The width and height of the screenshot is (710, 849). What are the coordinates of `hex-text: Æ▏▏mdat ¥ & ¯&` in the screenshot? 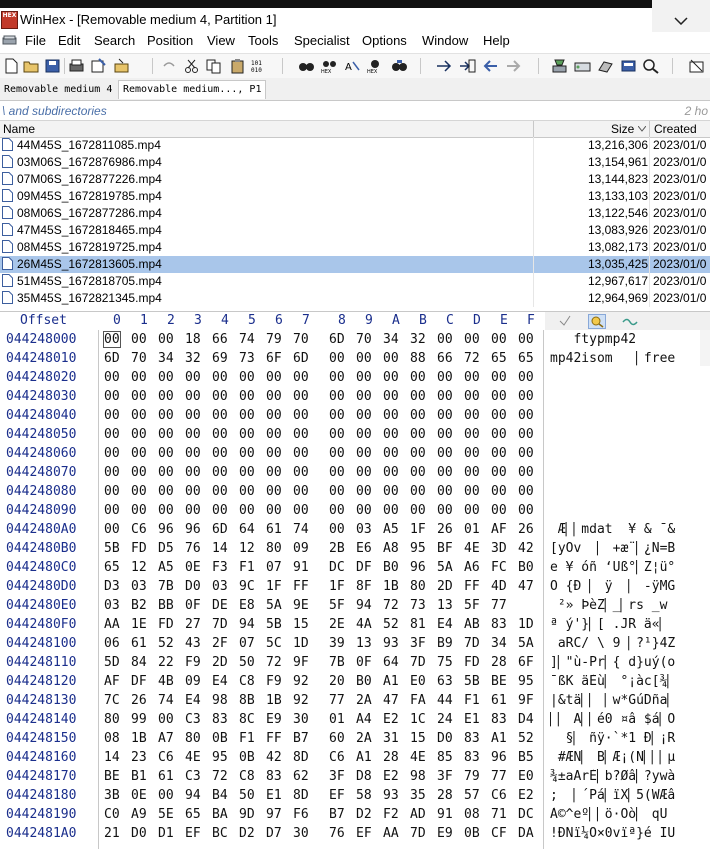 It's located at (630, 529).